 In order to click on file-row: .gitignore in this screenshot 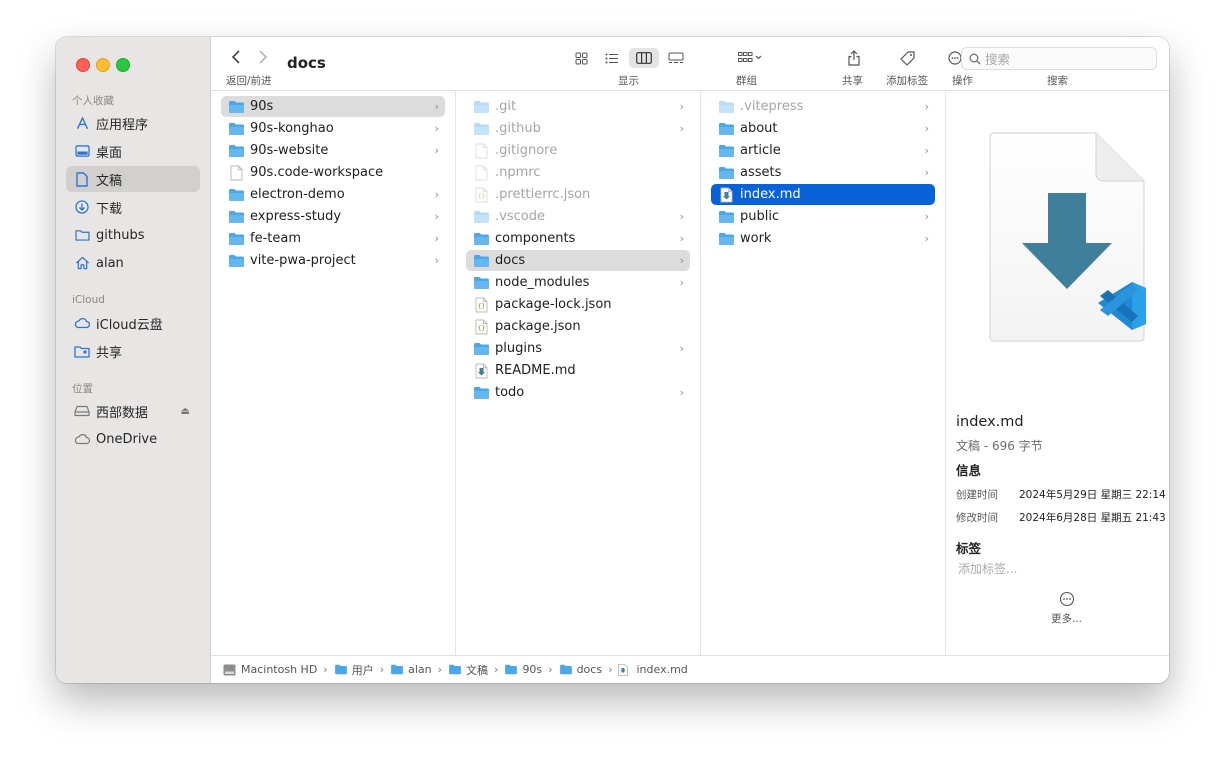, I will do `click(578, 150)`.